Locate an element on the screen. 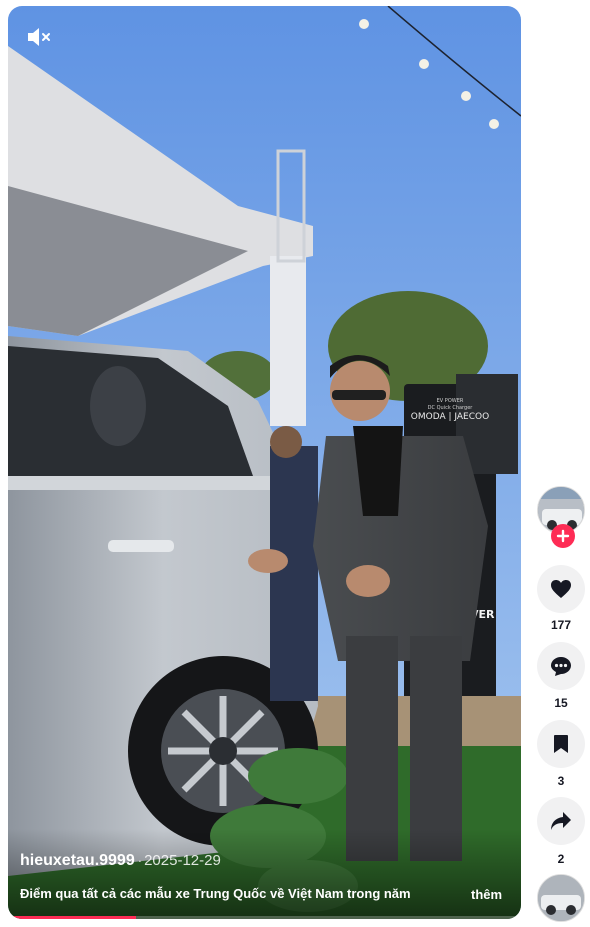 This screenshot has width=590, height=927. comment-icon is located at coordinates (561, 666).